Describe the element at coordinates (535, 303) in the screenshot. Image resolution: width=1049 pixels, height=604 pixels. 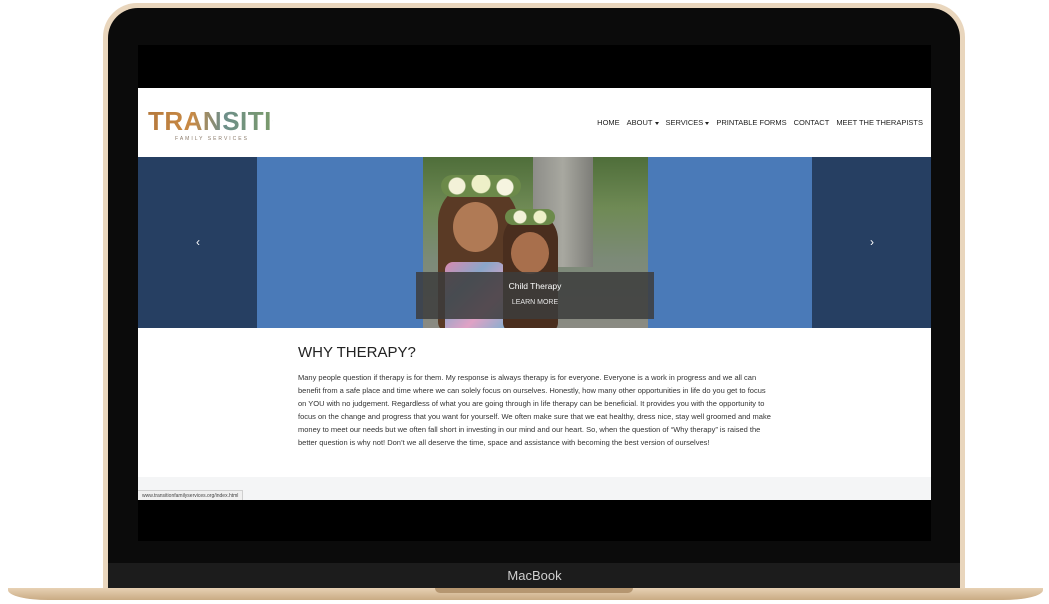
I see `learn-more-link: LEARN MORE` at that location.